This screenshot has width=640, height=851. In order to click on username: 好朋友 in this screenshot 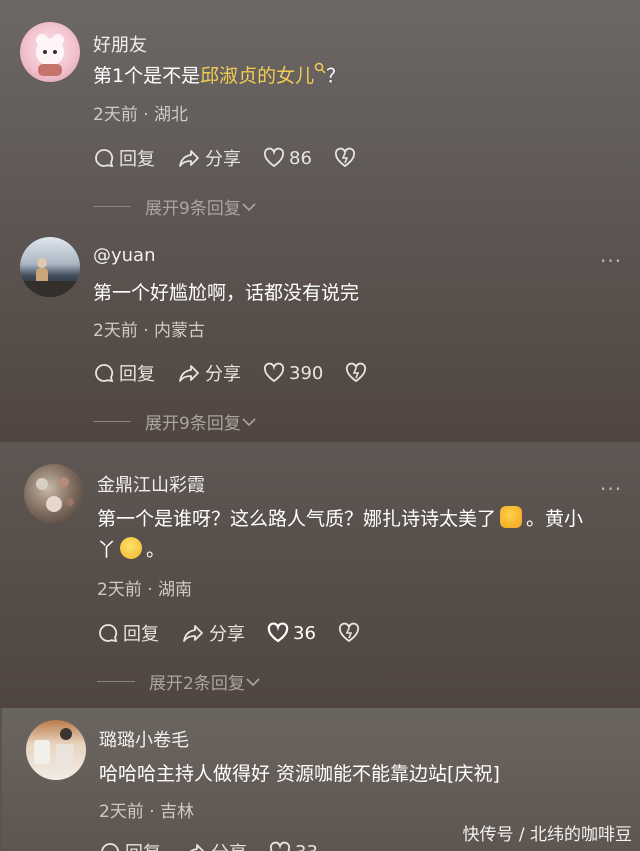, I will do `click(120, 44)`.